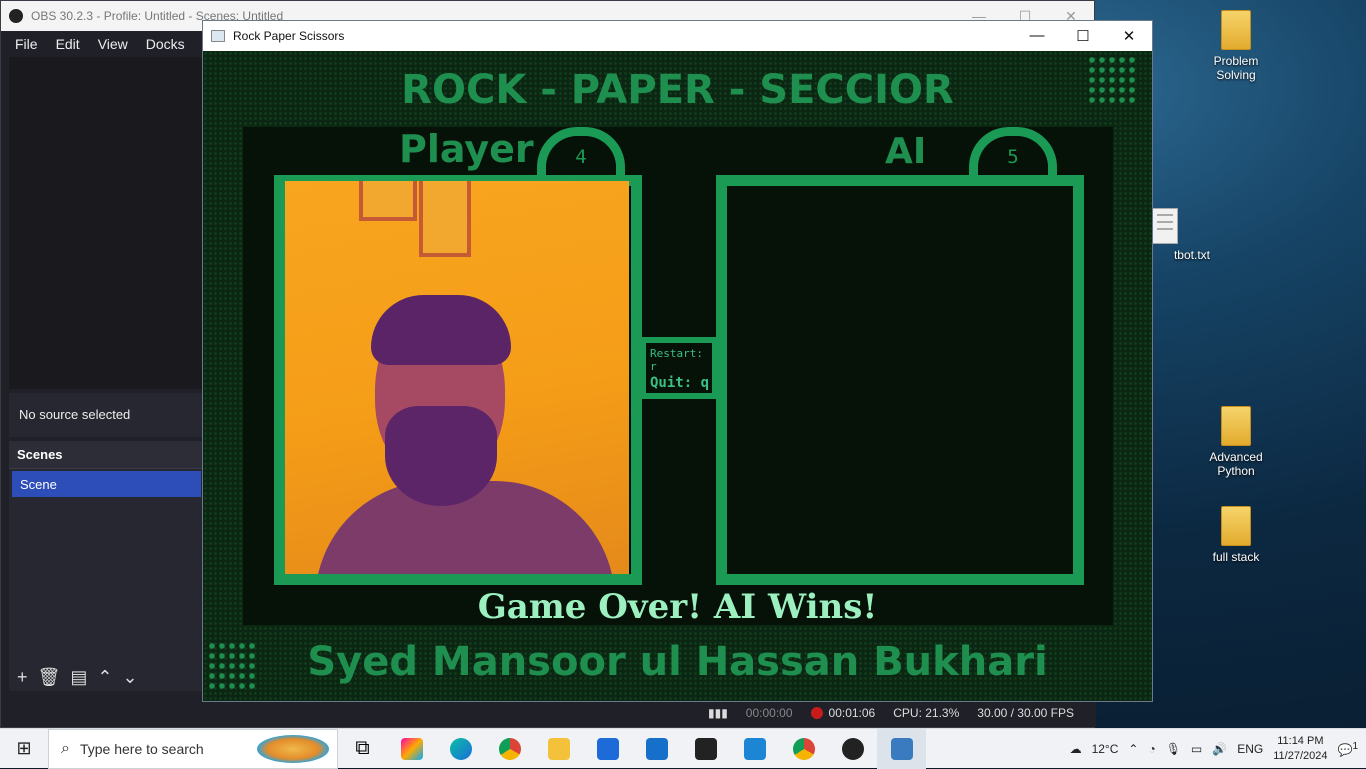  Describe the element at coordinates (1133, 749) in the screenshot. I see `chevron-up-icon: ⌃` at that location.